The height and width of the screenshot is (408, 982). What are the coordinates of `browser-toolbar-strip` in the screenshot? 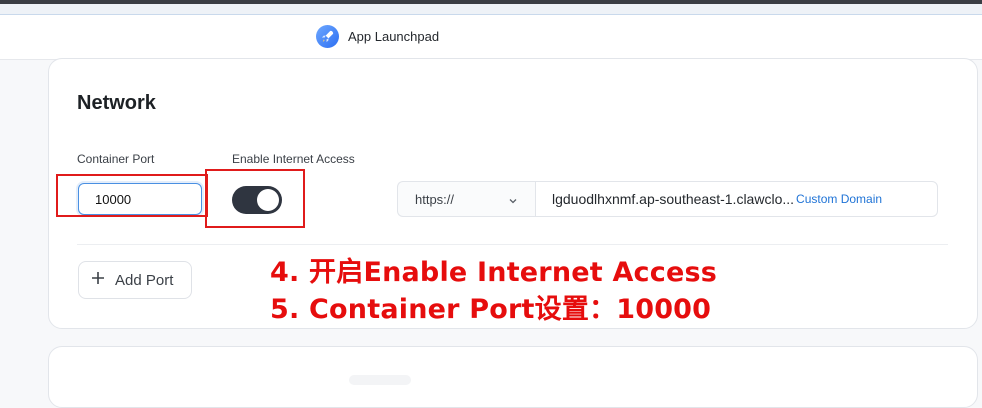 It's located at (491, 9).